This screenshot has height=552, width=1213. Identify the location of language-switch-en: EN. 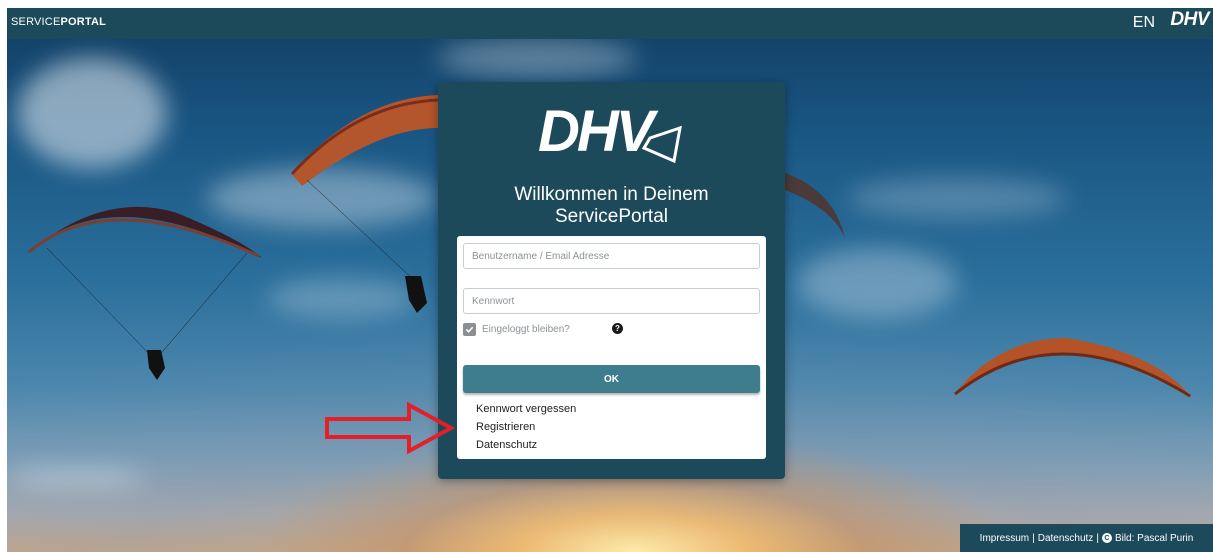
(1144, 23).